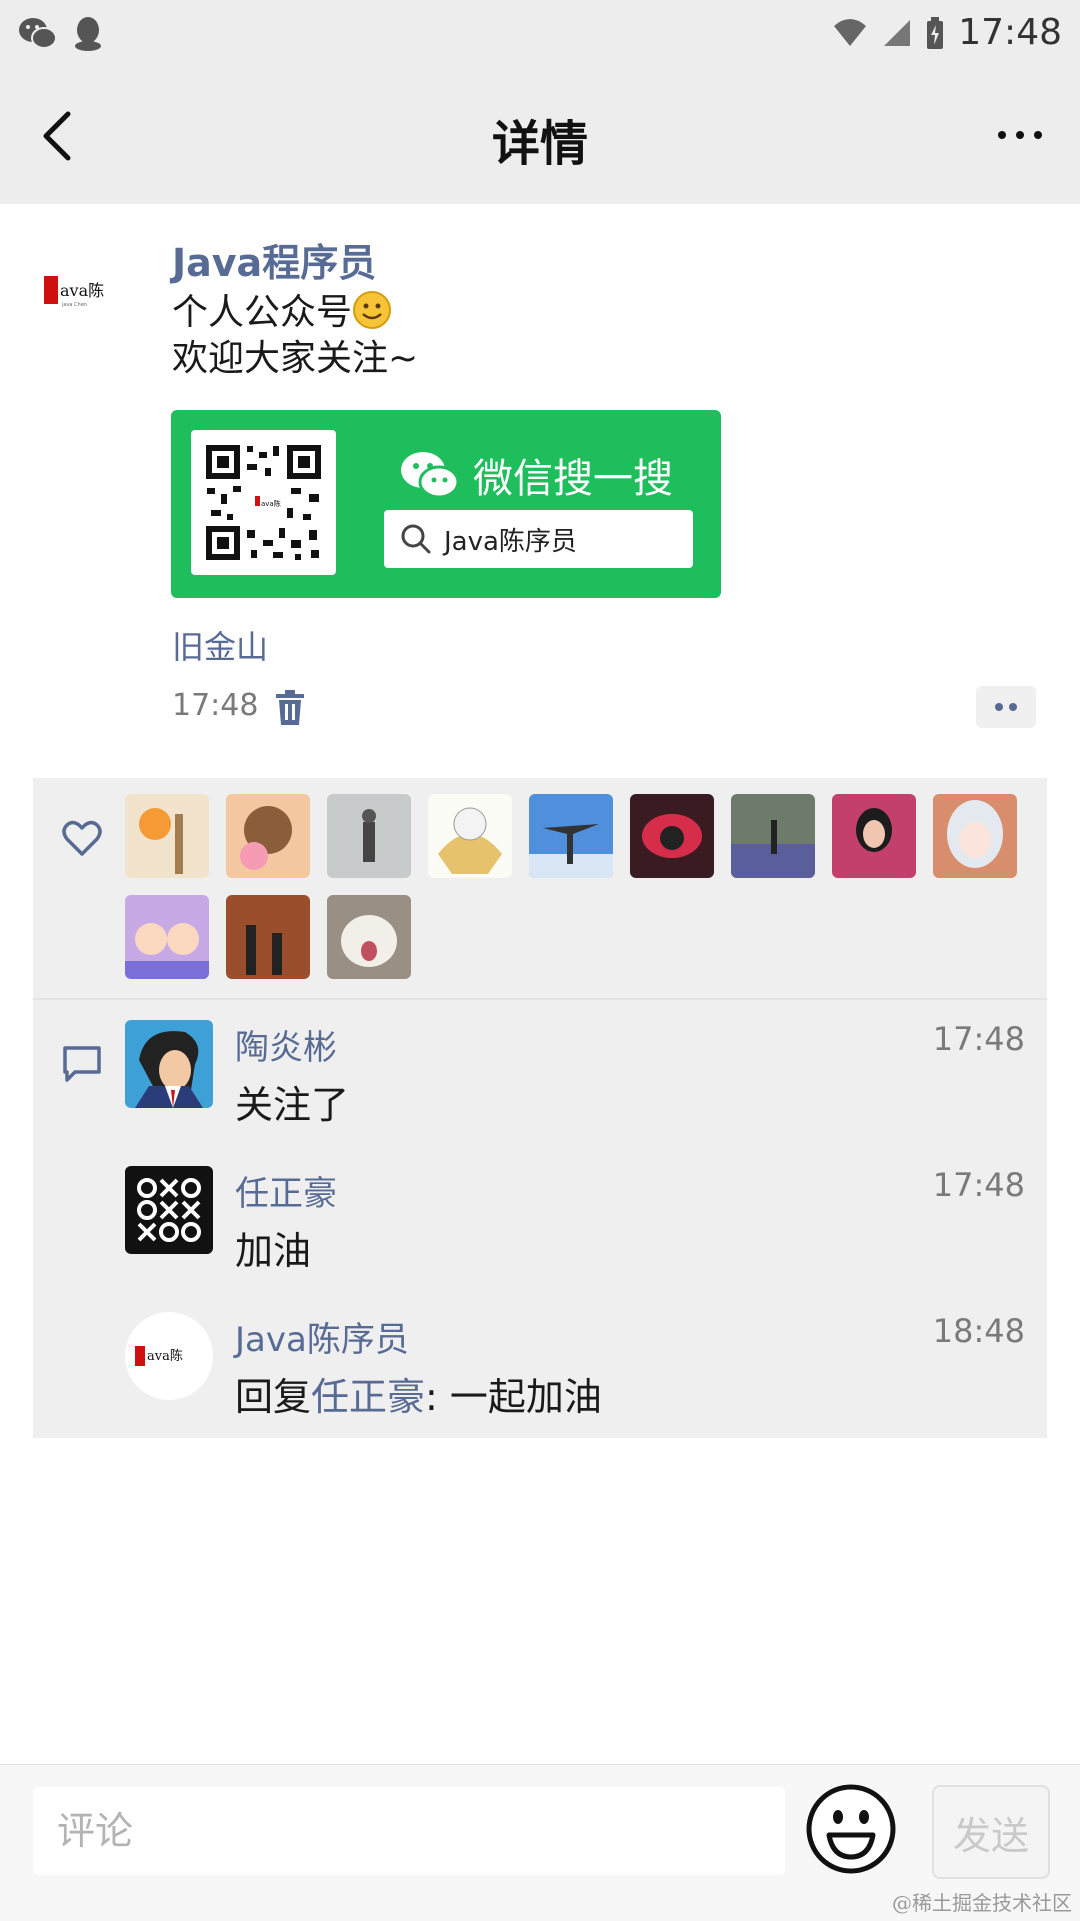 The image size is (1080, 1921). What do you see at coordinates (220, 645) in the screenshot?
I see `post-location: 旧金山` at bounding box center [220, 645].